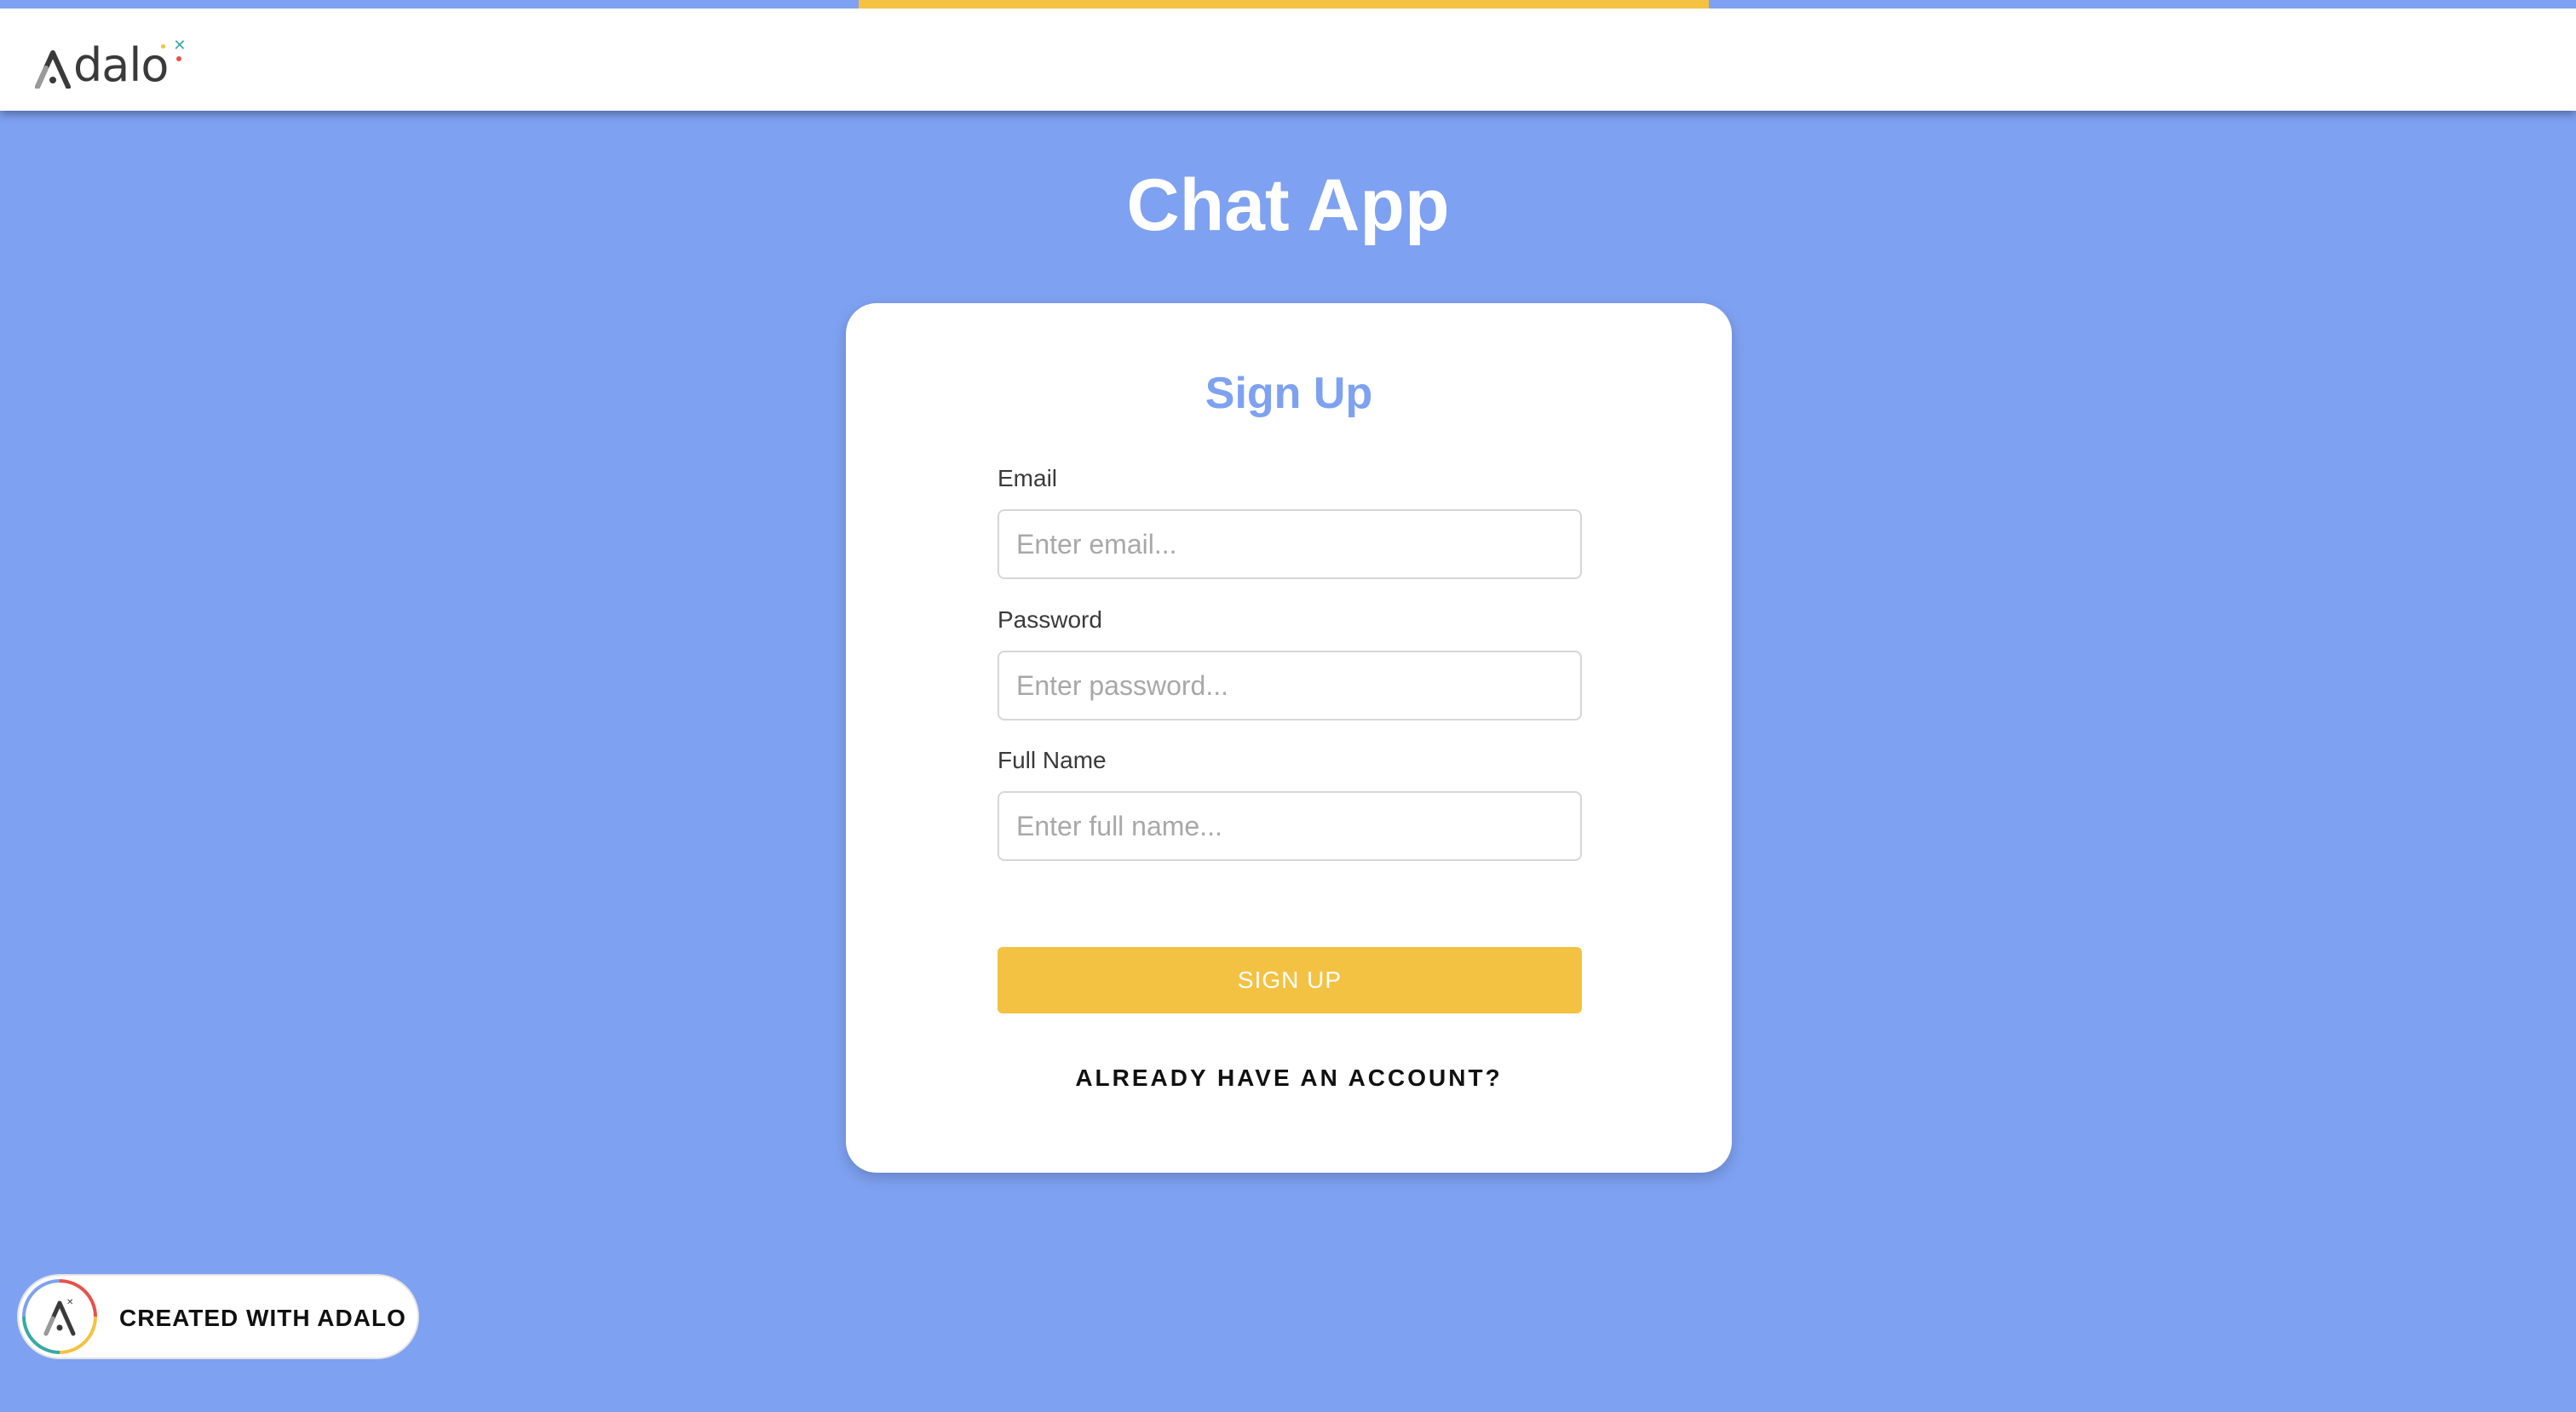 This screenshot has height=1412, width=2576. I want to click on password-label: Password, so click(1050, 619).